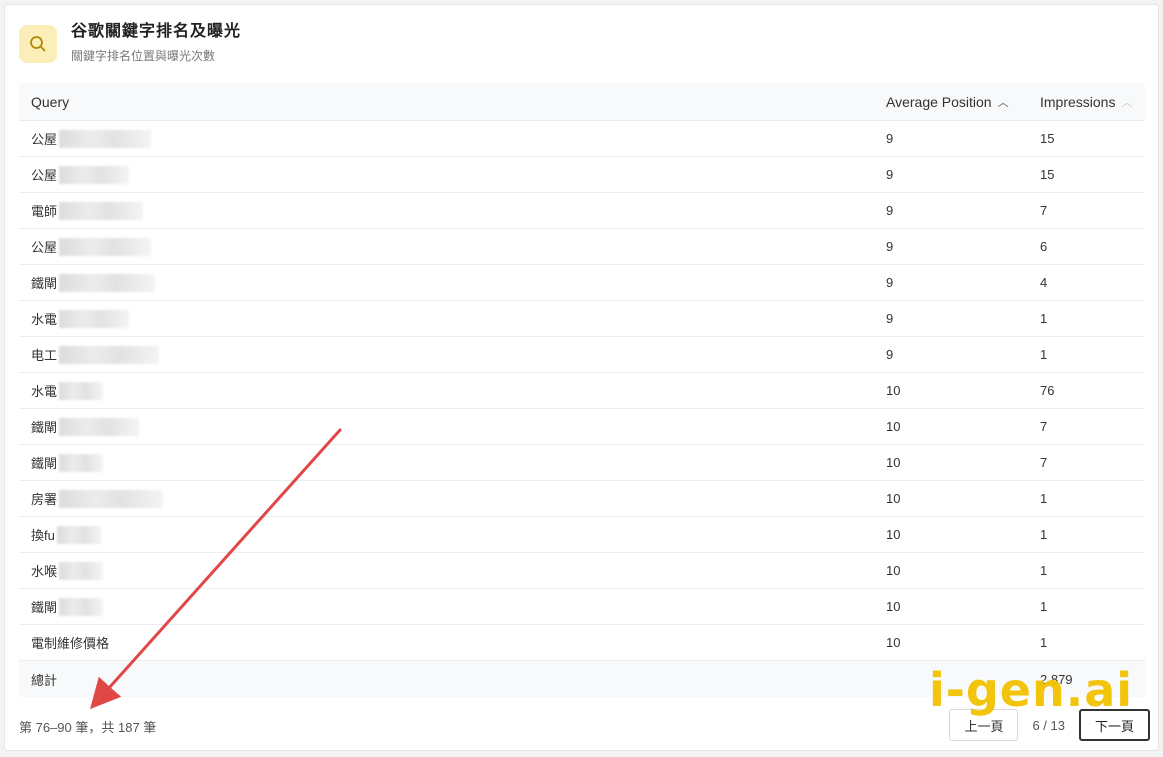  Describe the element at coordinates (143, 56) in the screenshot. I see `card-subtitle: 關鍵字排名位置與曝光次數` at that location.